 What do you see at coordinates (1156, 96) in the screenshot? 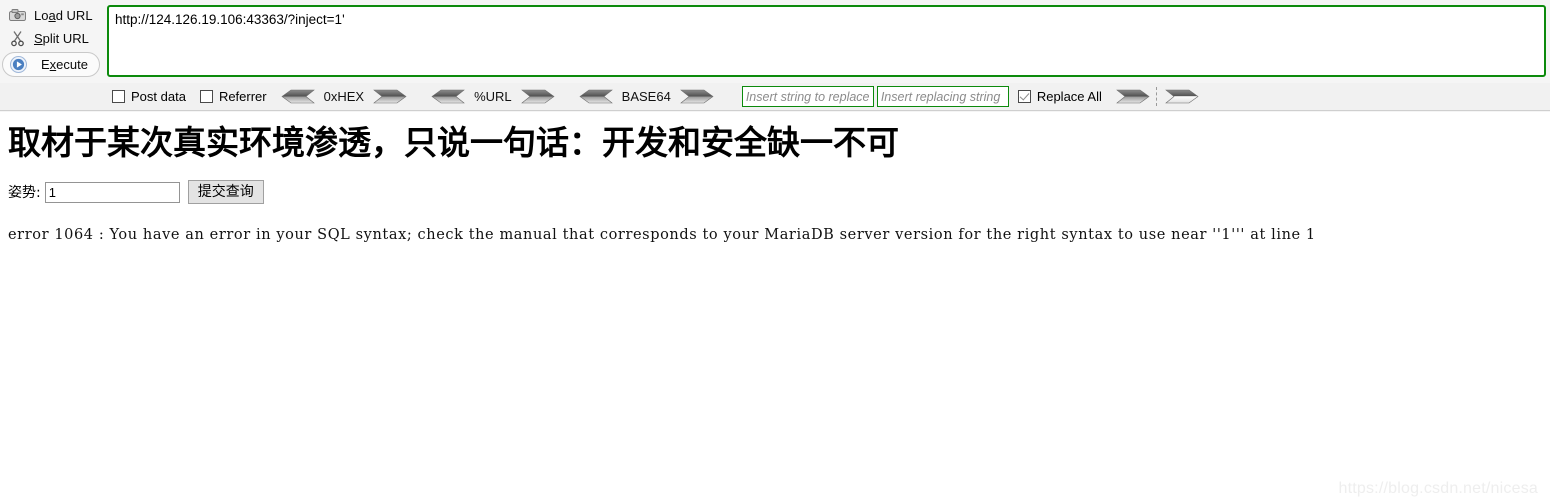
I see `toolbar-divider` at bounding box center [1156, 96].